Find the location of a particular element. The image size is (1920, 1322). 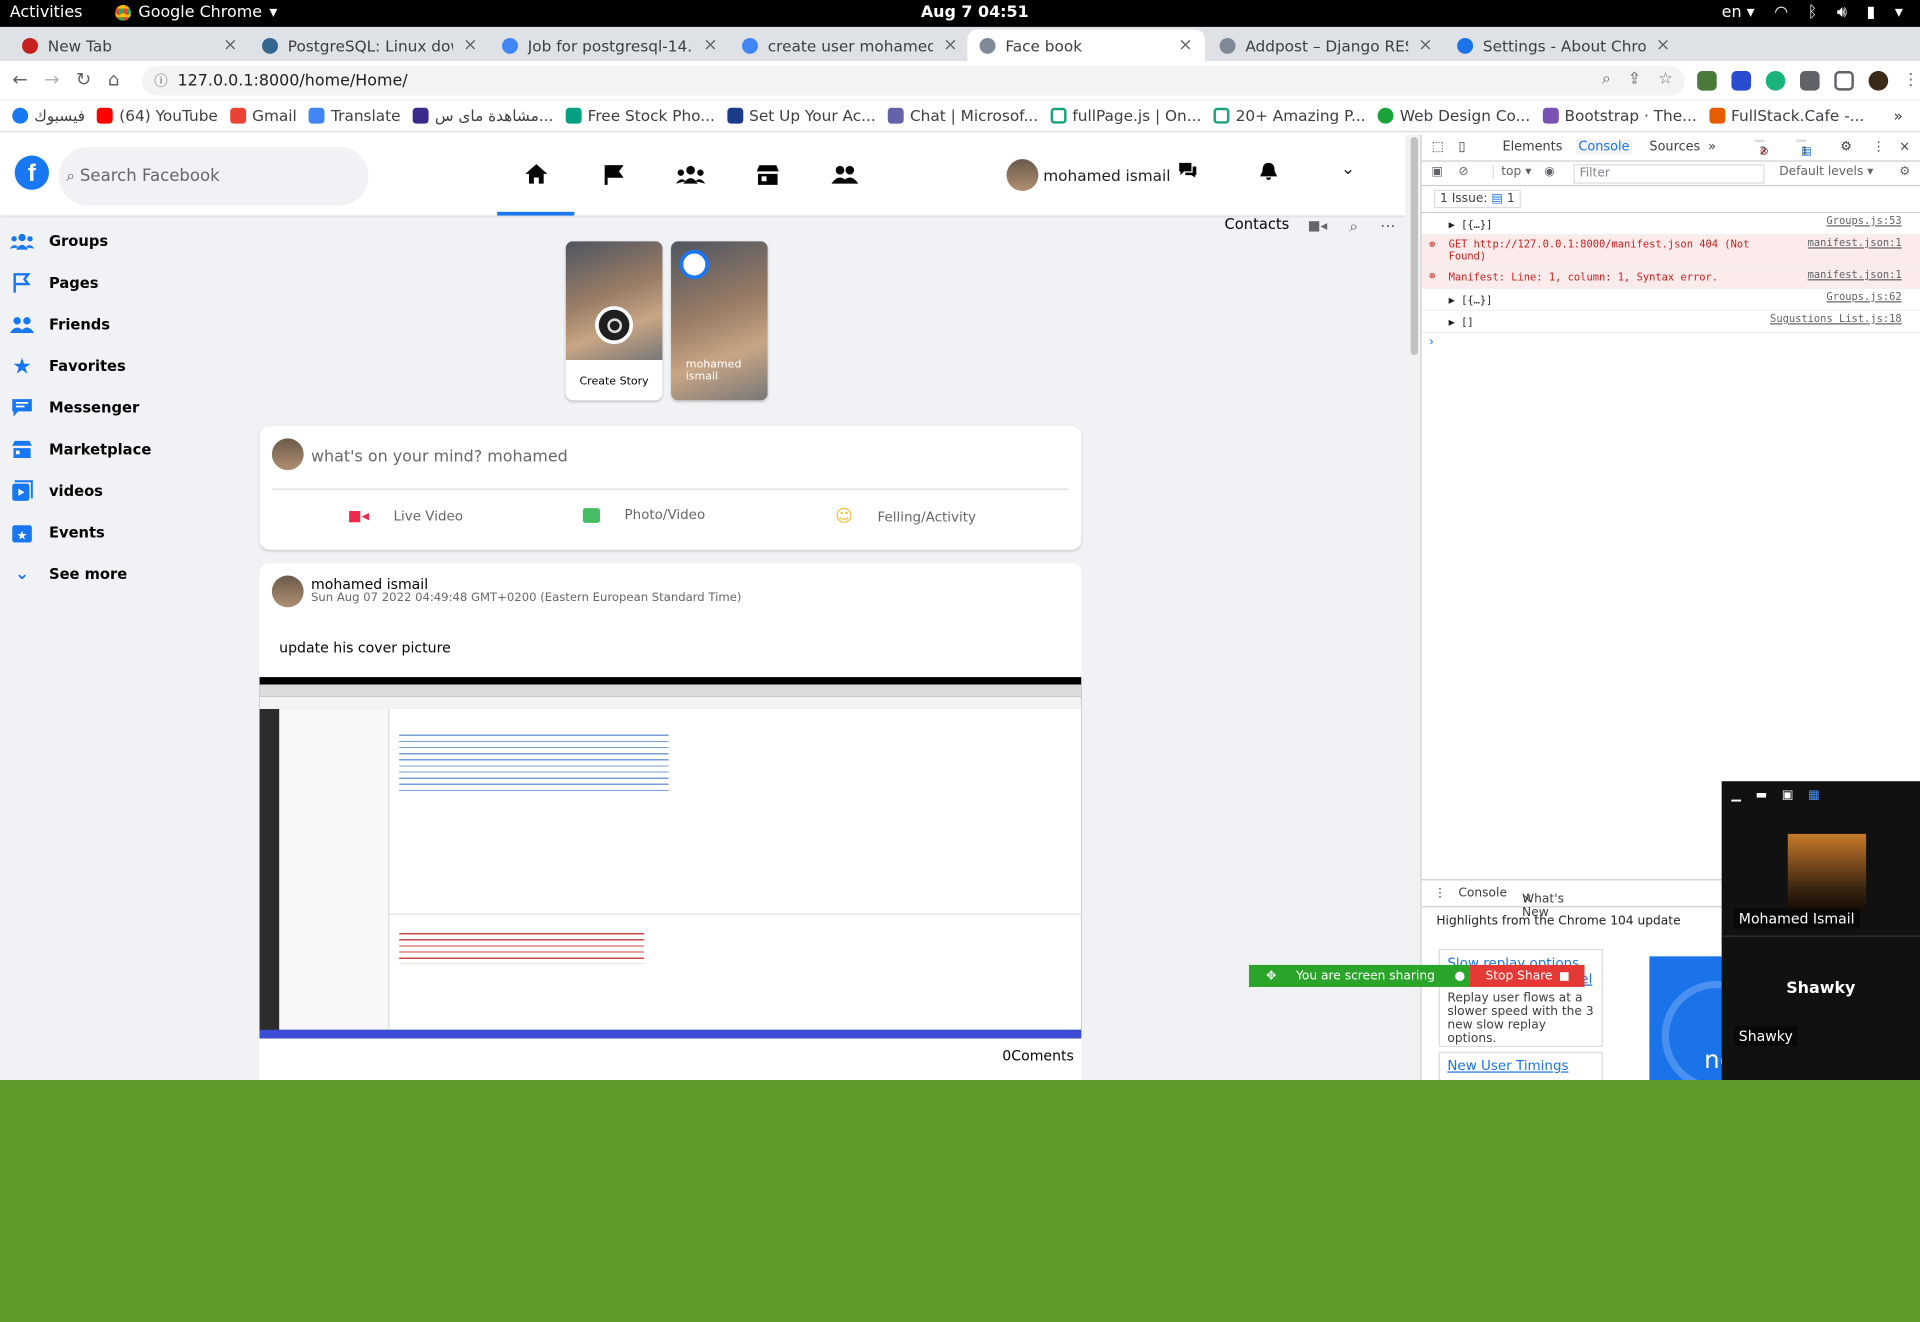

photo-video-button: Photo/Video is located at coordinates (643, 515).